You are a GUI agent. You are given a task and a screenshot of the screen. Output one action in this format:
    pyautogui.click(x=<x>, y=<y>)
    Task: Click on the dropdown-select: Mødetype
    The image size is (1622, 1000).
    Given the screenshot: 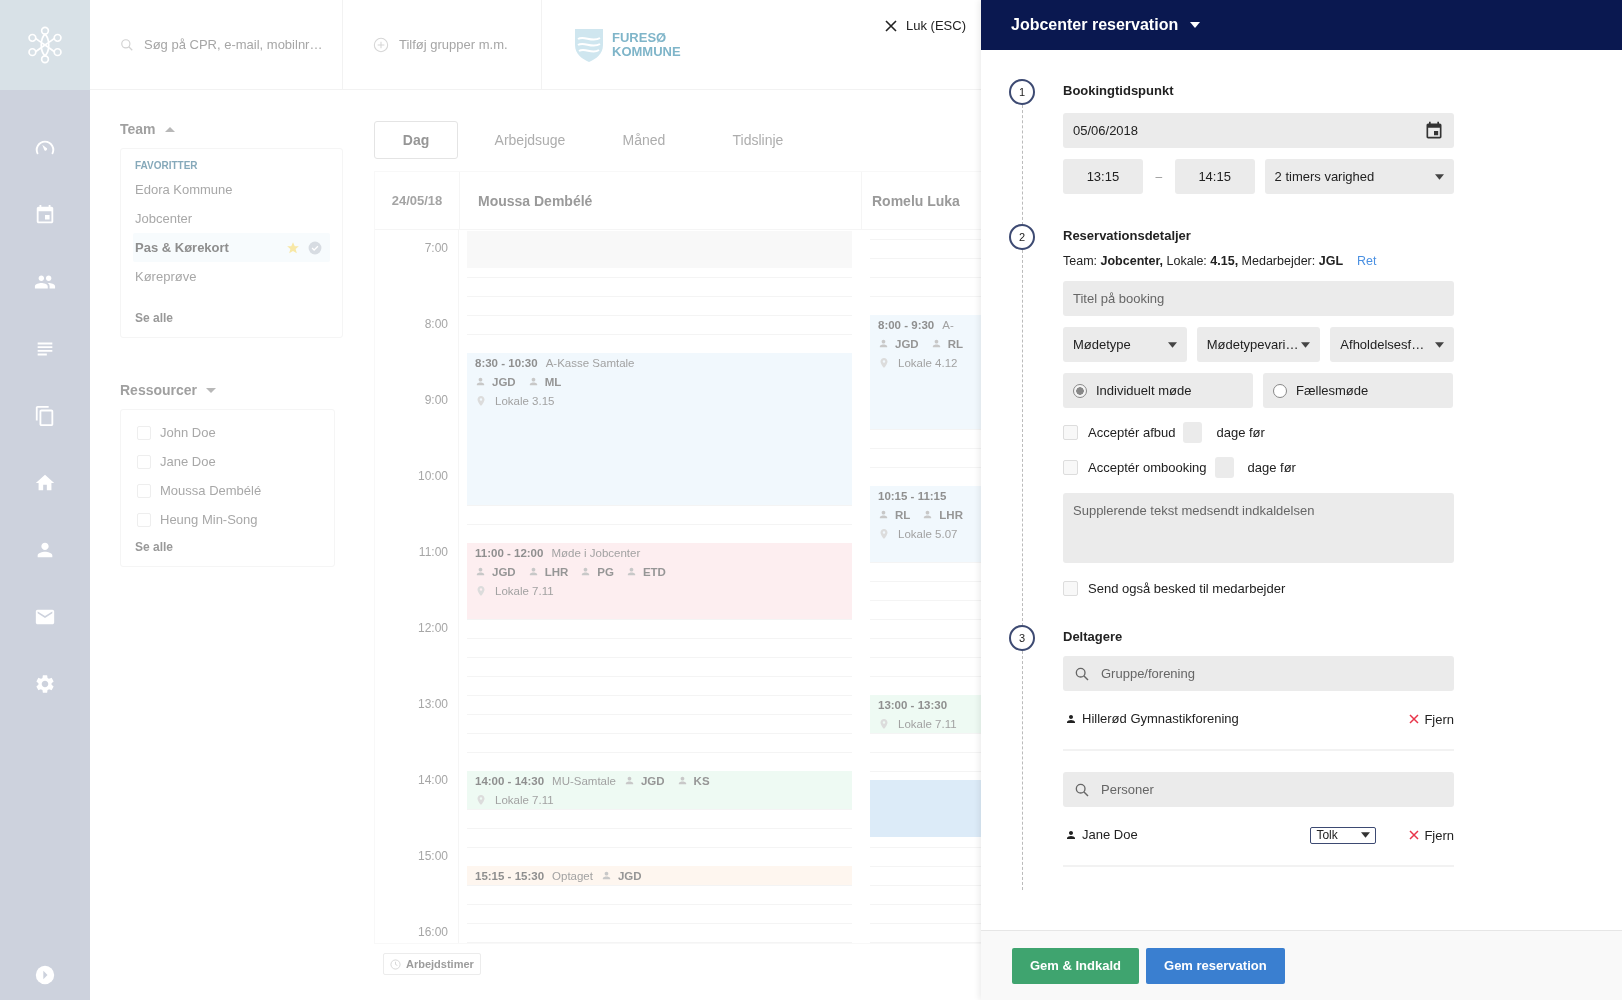 What is the action you would take?
    pyautogui.click(x=1125, y=344)
    